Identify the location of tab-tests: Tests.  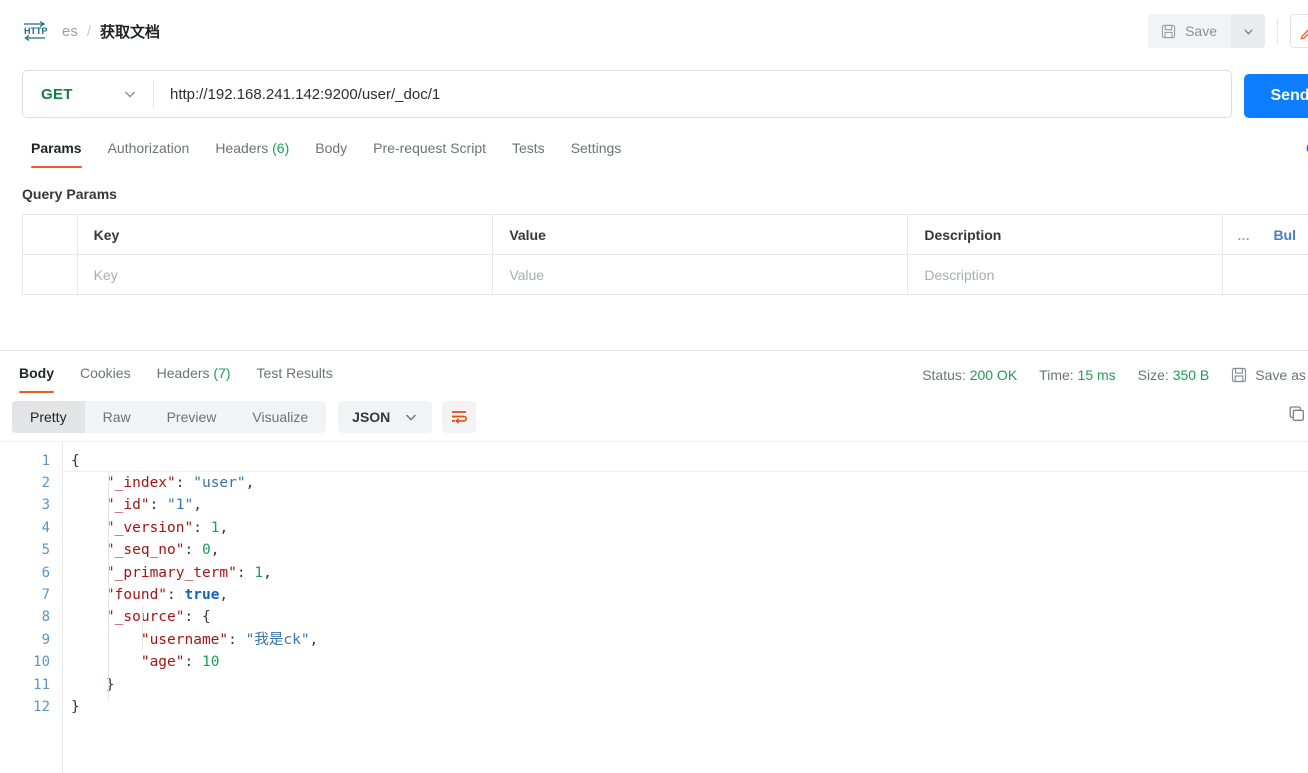
(528, 154).